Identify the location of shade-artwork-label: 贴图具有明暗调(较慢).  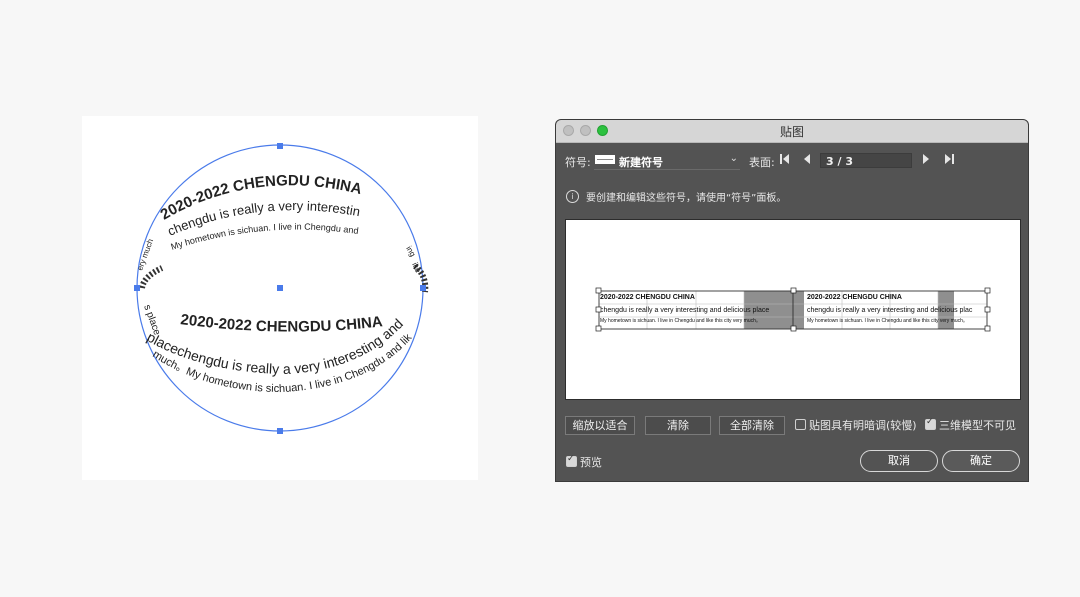
(863, 425).